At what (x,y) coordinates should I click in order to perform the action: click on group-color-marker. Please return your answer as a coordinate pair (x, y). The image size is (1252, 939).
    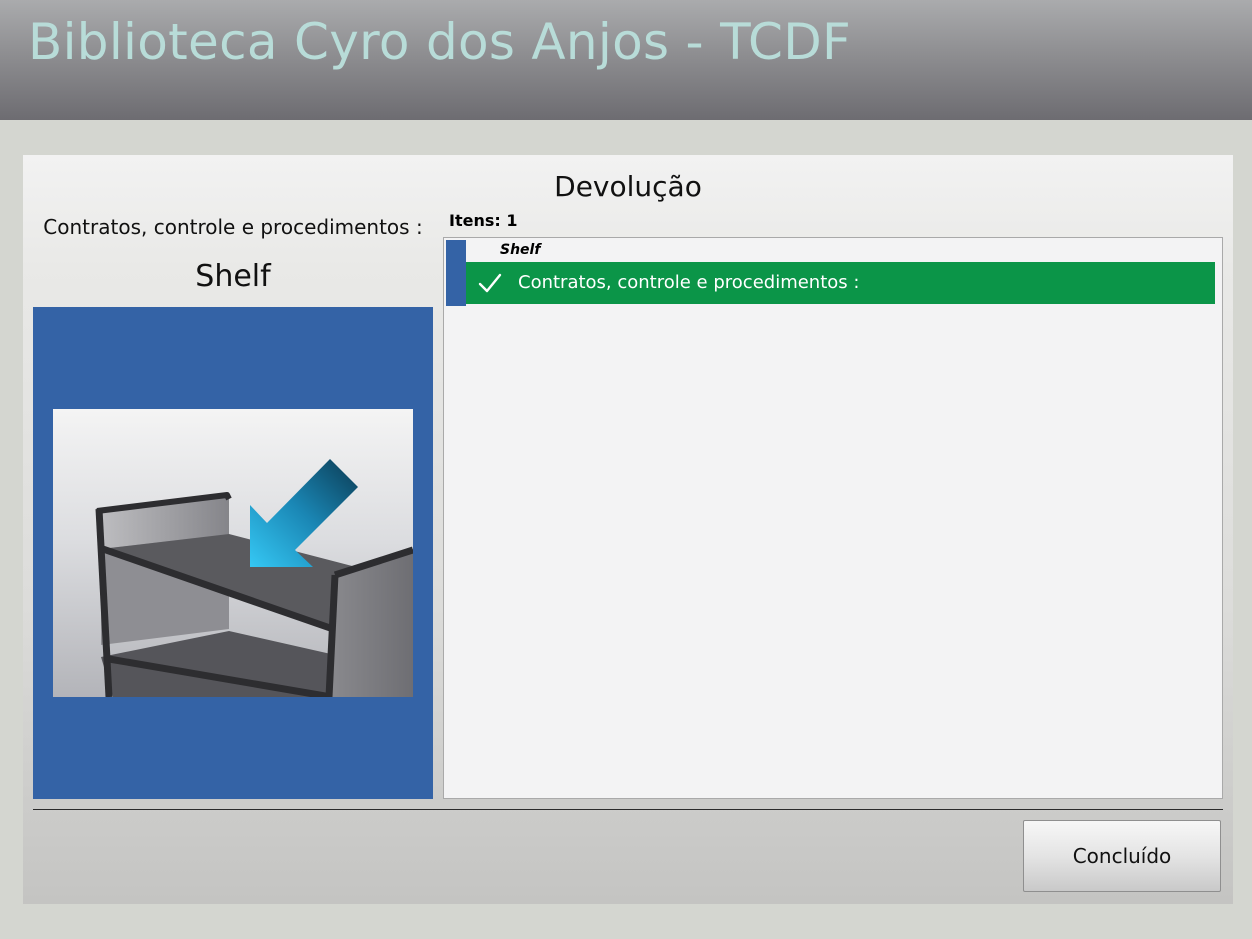
    Looking at the image, I should click on (456, 273).